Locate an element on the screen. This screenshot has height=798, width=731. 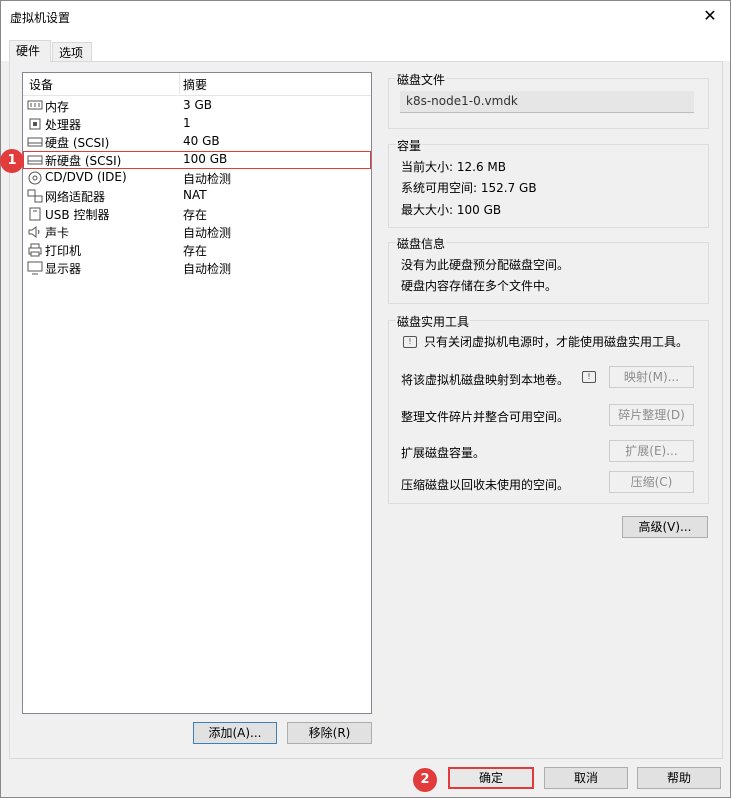
memory-icon is located at coordinates (35, 106).